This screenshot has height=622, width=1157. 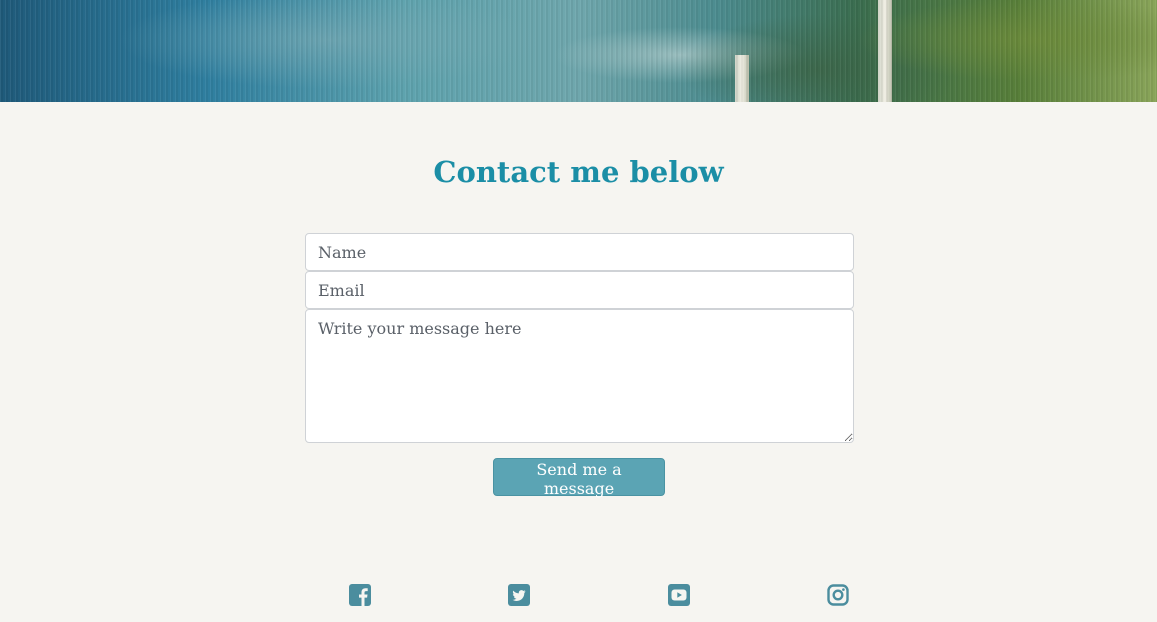 I want to click on youtube-icon, so click(x=679, y=595).